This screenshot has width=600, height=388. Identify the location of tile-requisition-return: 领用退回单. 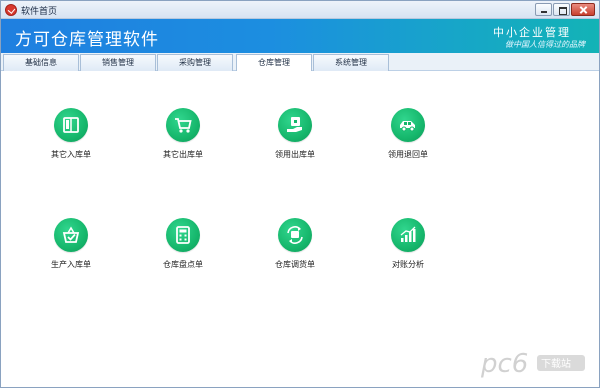
(408, 134).